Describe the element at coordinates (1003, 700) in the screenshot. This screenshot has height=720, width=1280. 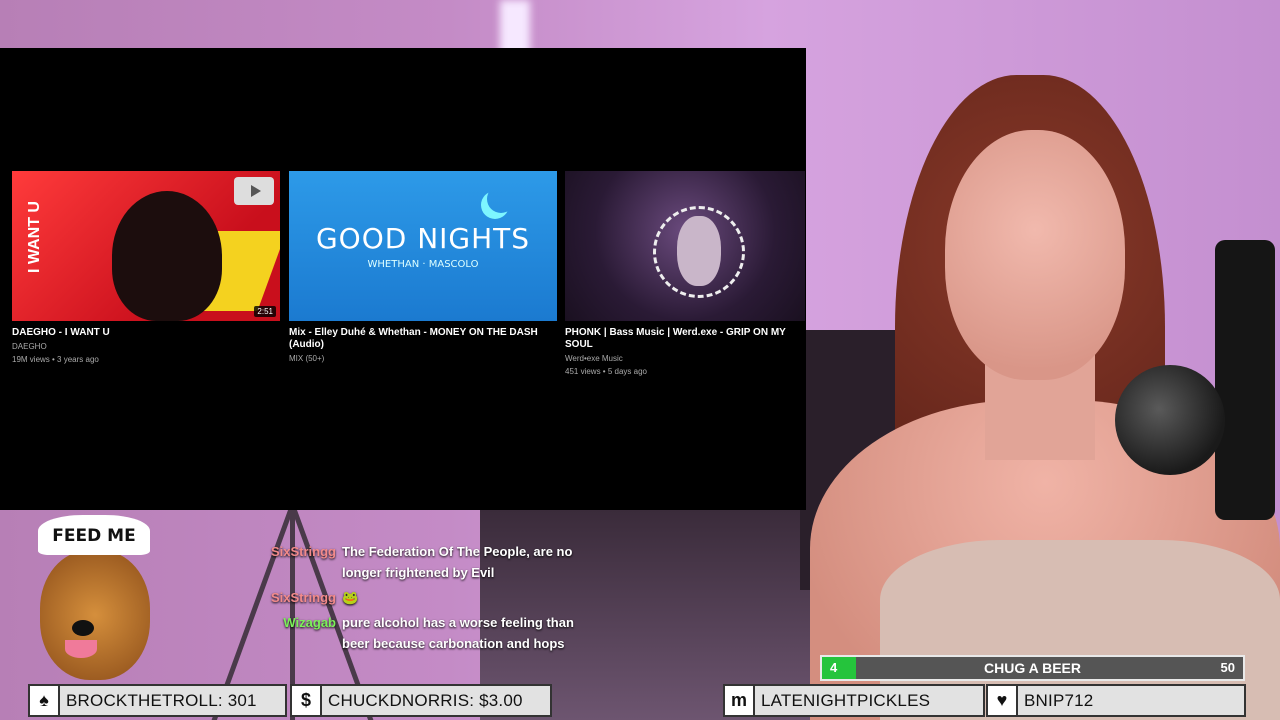
I see `heart-icon: ♥` at that location.